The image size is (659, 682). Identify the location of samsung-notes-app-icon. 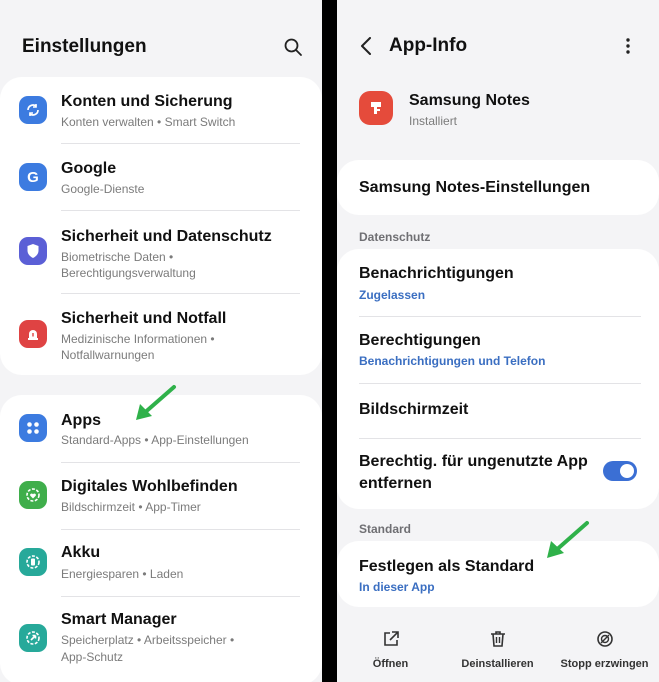
(376, 108).